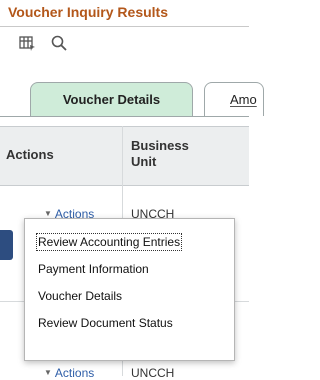  Describe the element at coordinates (166, 154) in the screenshot. I see `column-header-business-unit: Business Unit` at that location.